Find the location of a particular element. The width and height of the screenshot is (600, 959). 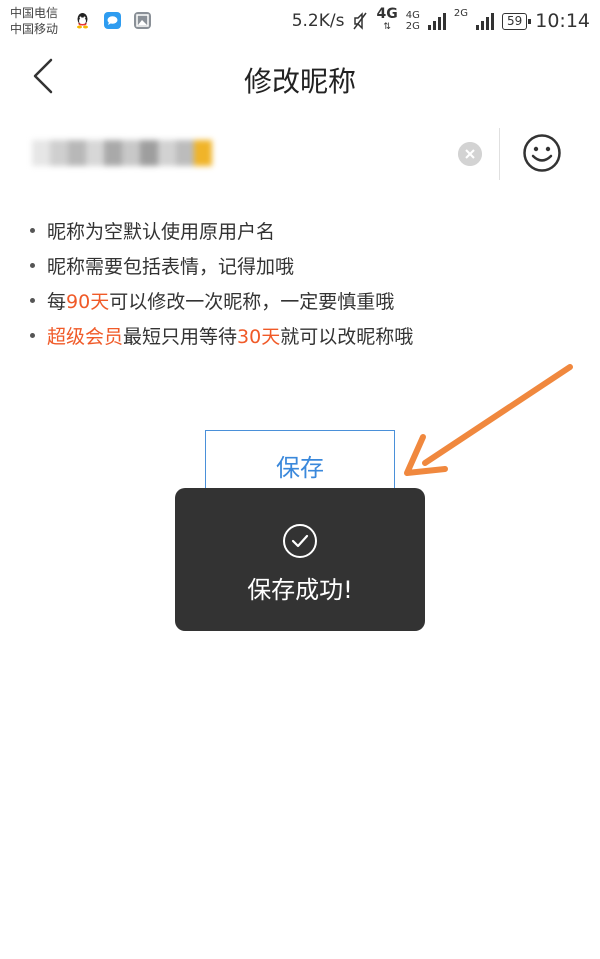

check-circle-icon is located at coordinates (300, 541).